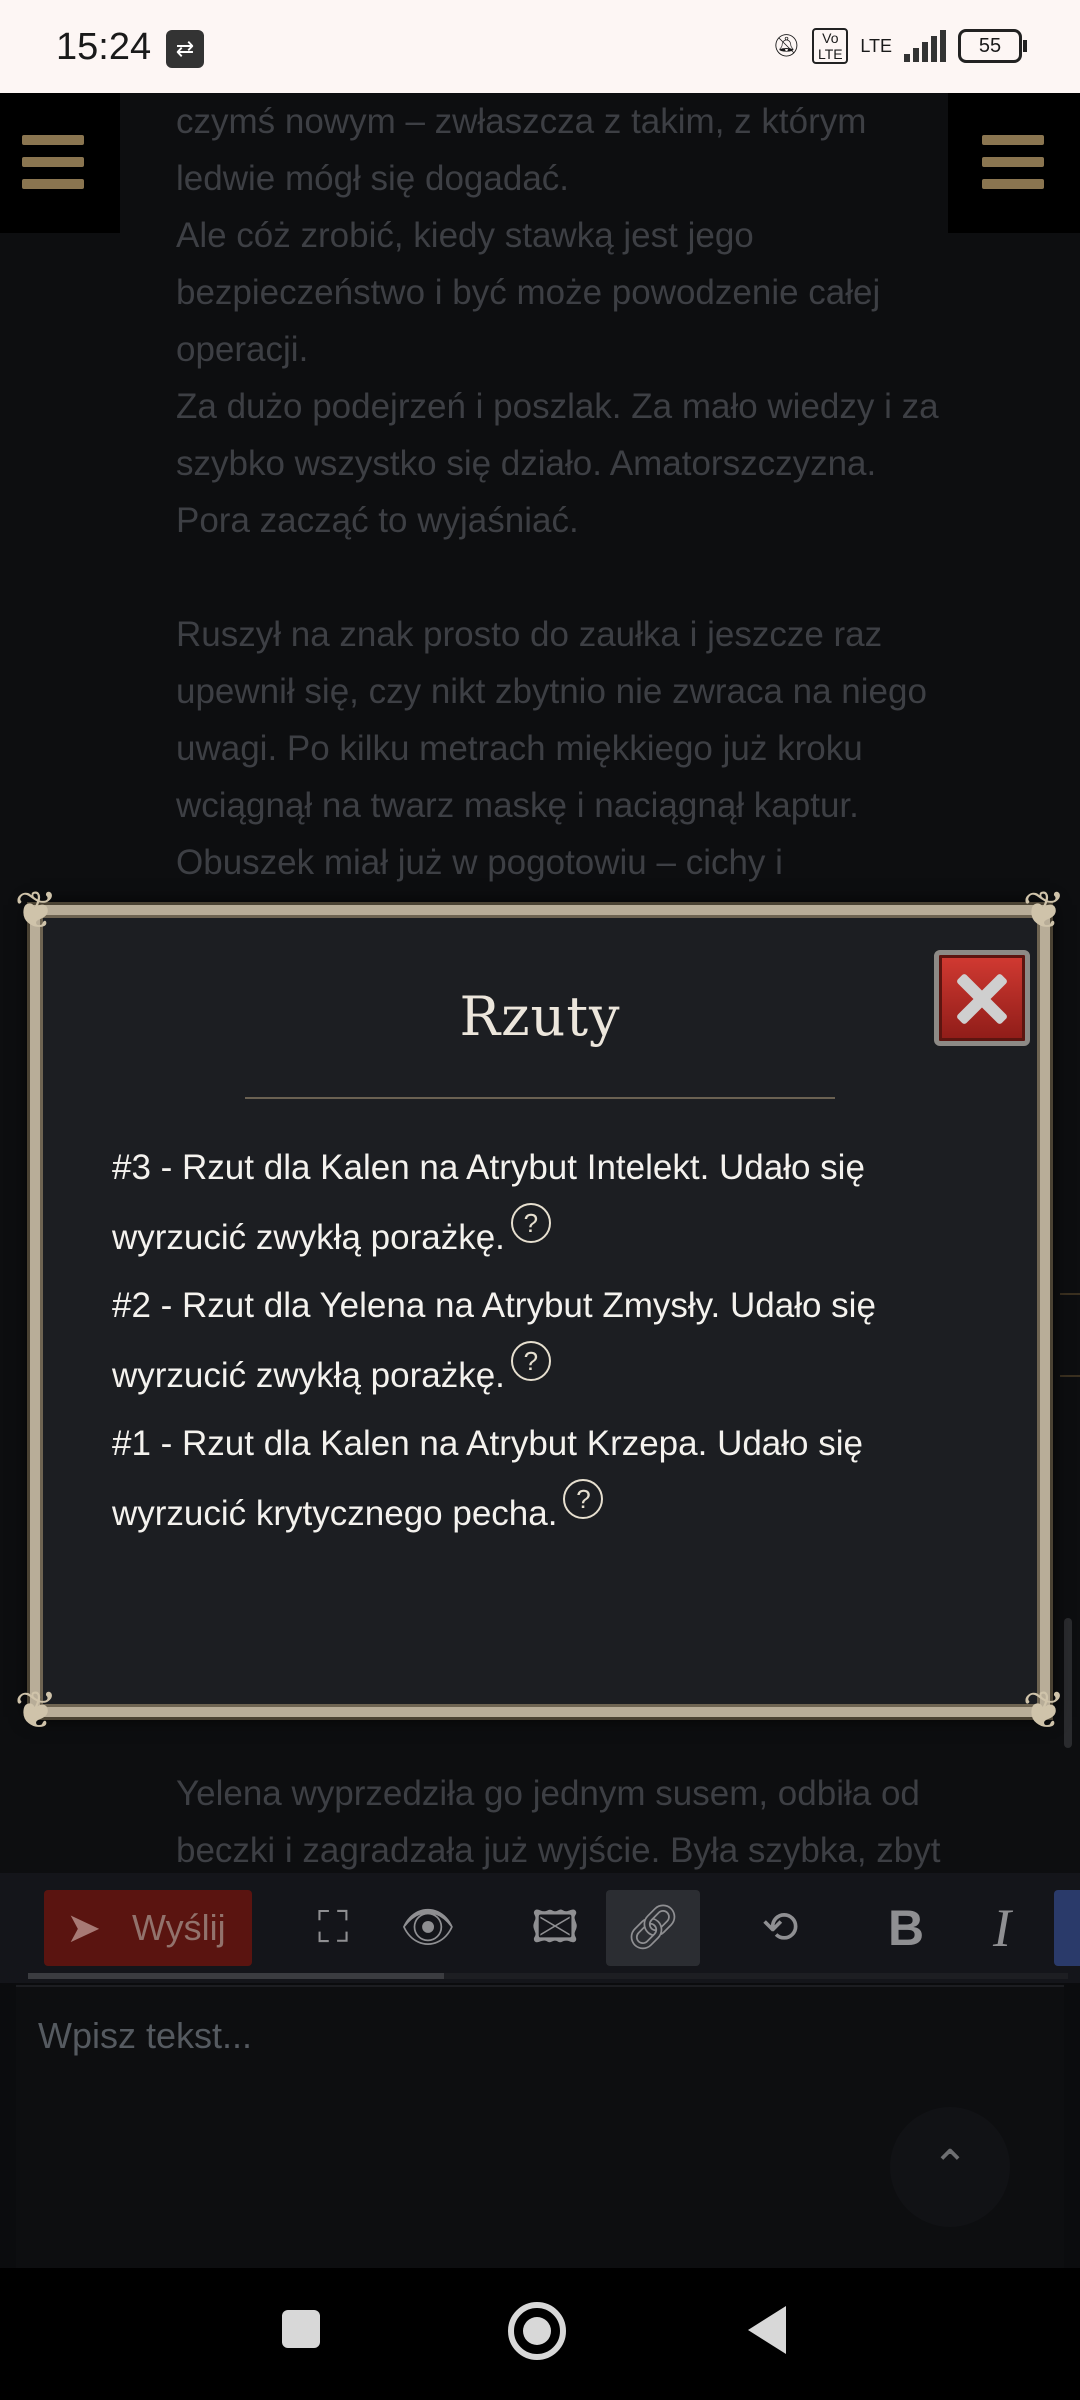 The width and height of the screenshot is (1080, 2400). Describe the element at coordinates (992, 46) in the screenshot. I see `battery-icon: 55` at that location.